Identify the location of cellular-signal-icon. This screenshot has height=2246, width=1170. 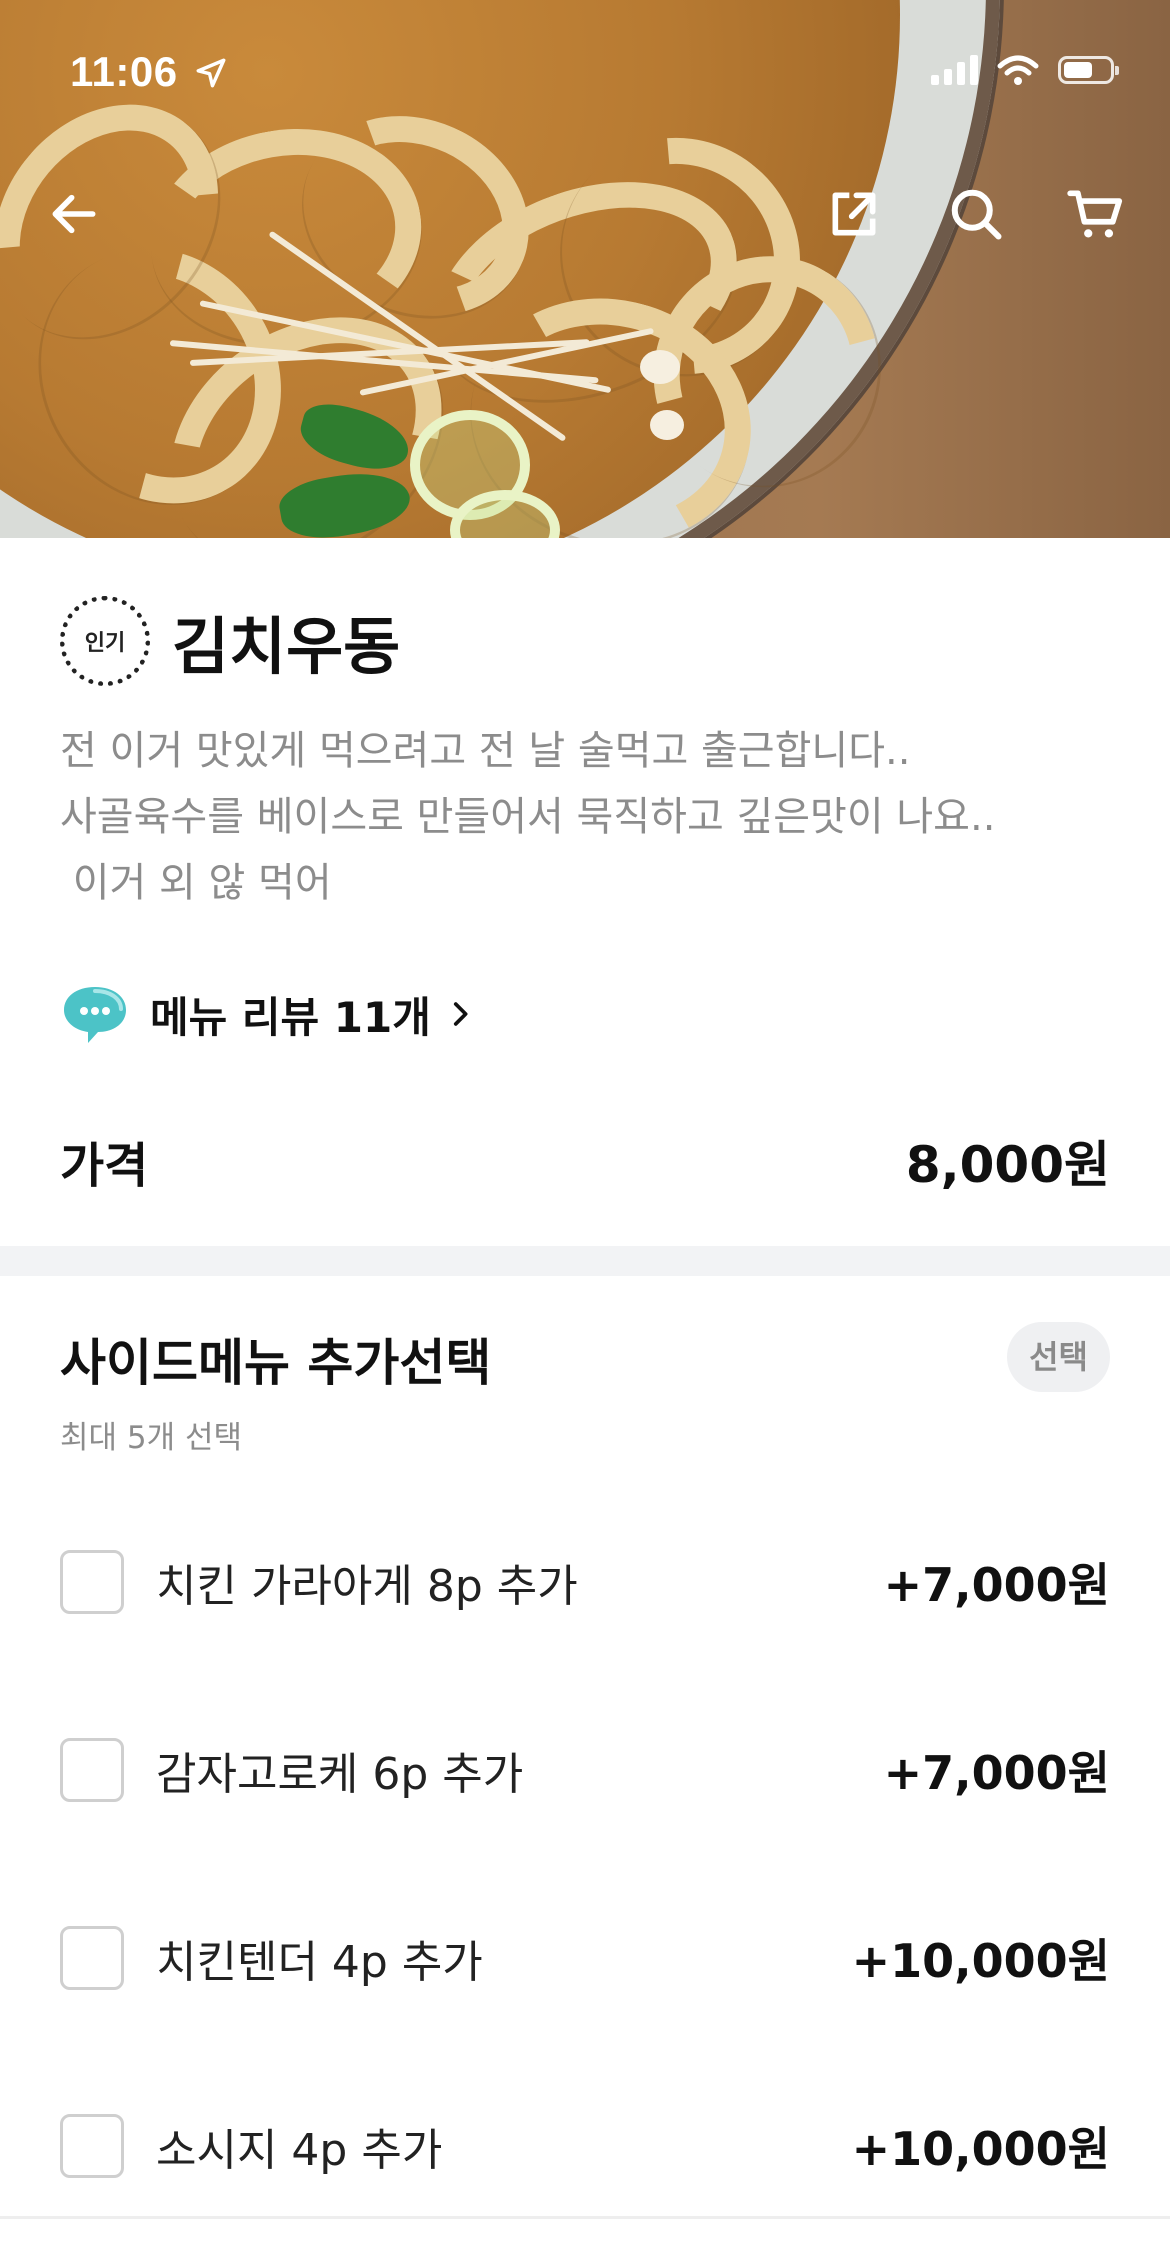
(954, 70).